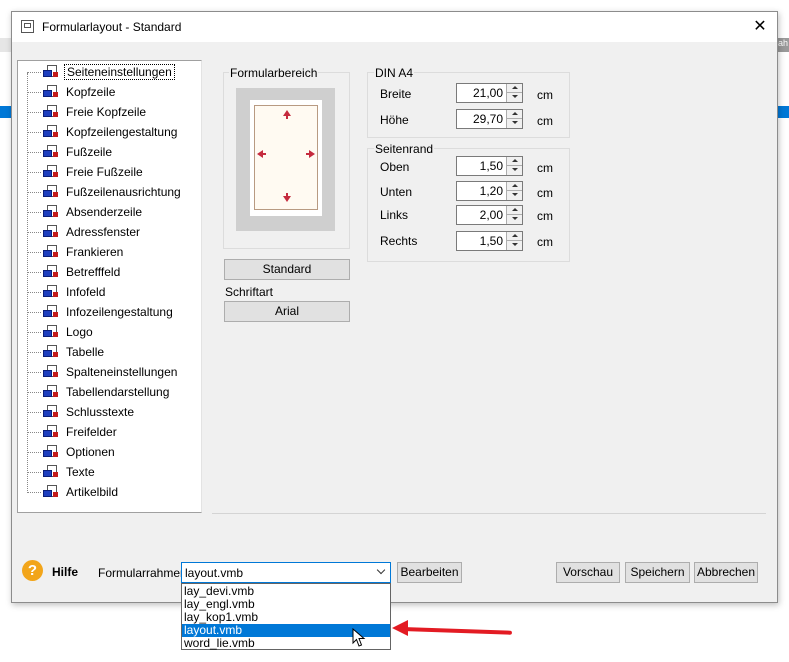 The width and height of the screenshot is (789, 662). Describe the element at coordinates (112, 333) in the screenshot. I see `tree-item: Logo` at that location.